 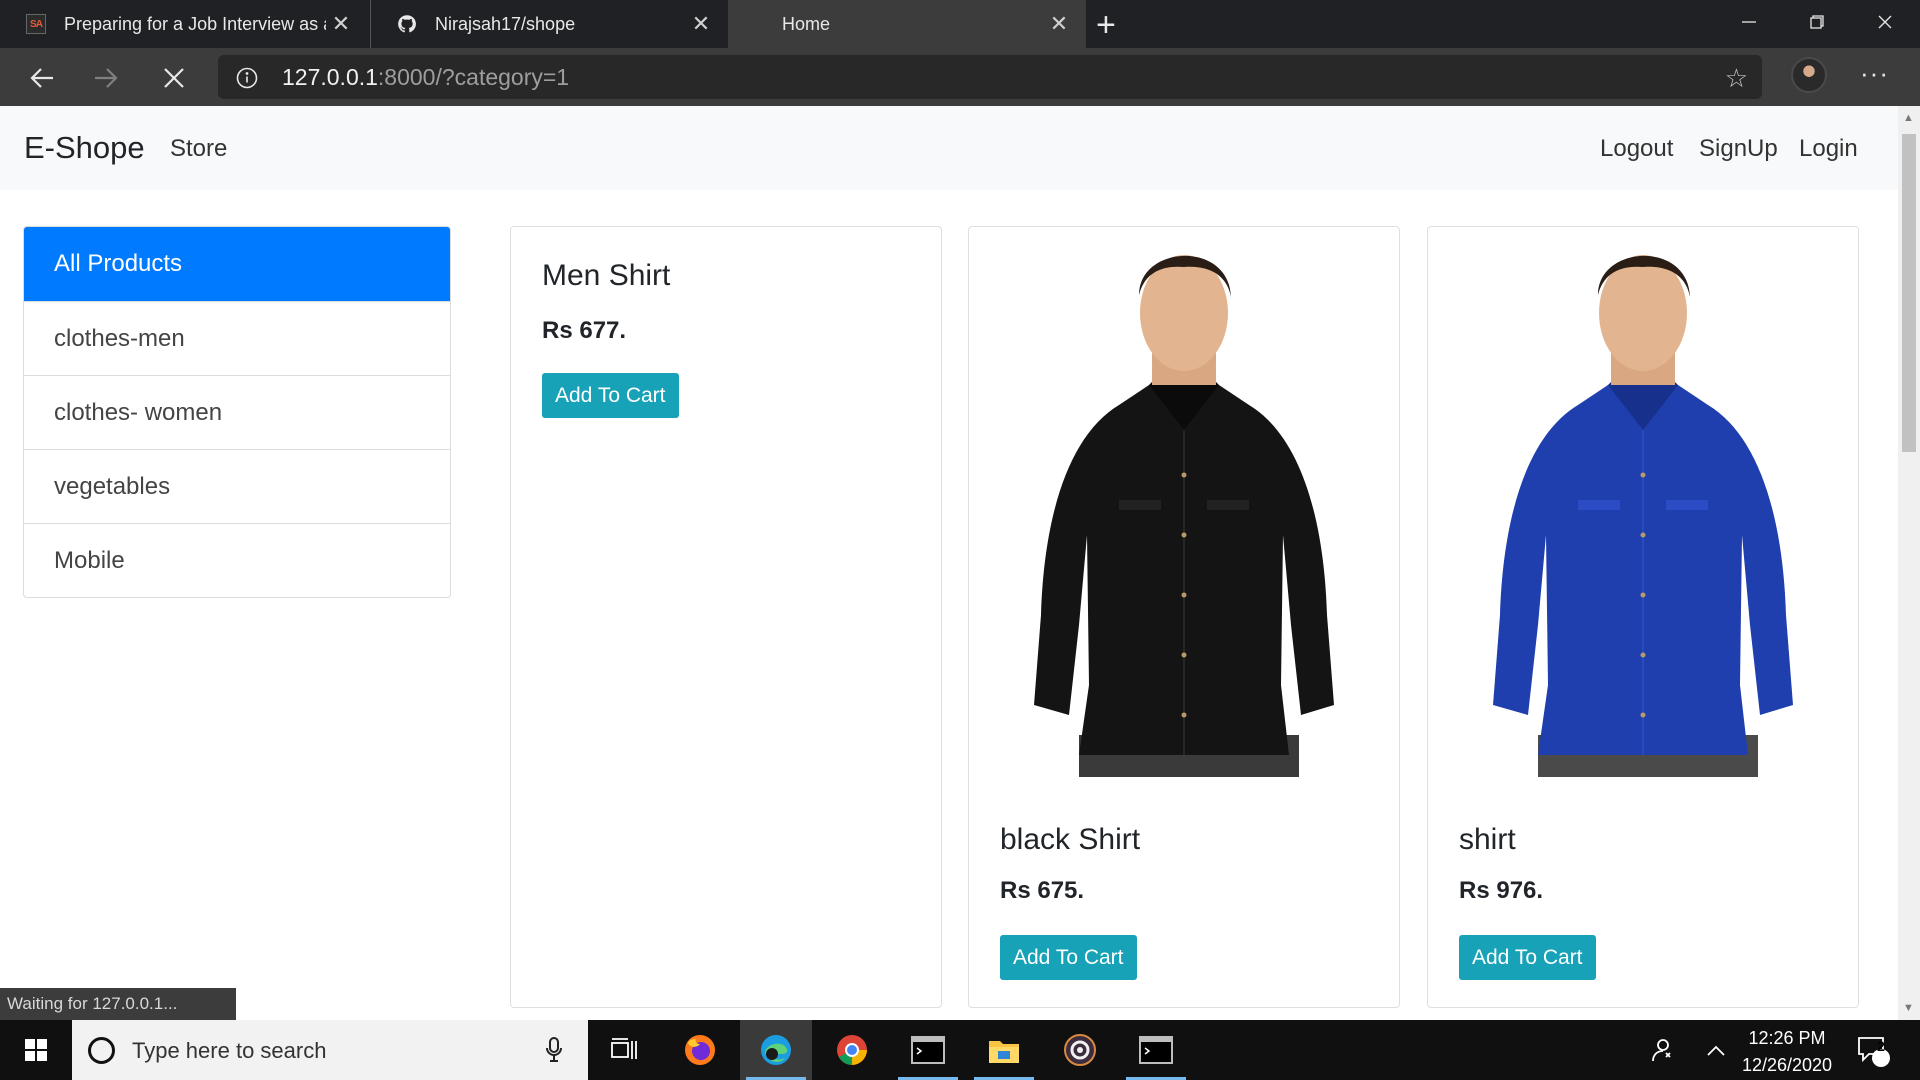 What do you see at coordinates (1908, 118) in the screenshot?
I see `scroll-up-arrow-icon: ▲` at bounding box center [1908, 118].